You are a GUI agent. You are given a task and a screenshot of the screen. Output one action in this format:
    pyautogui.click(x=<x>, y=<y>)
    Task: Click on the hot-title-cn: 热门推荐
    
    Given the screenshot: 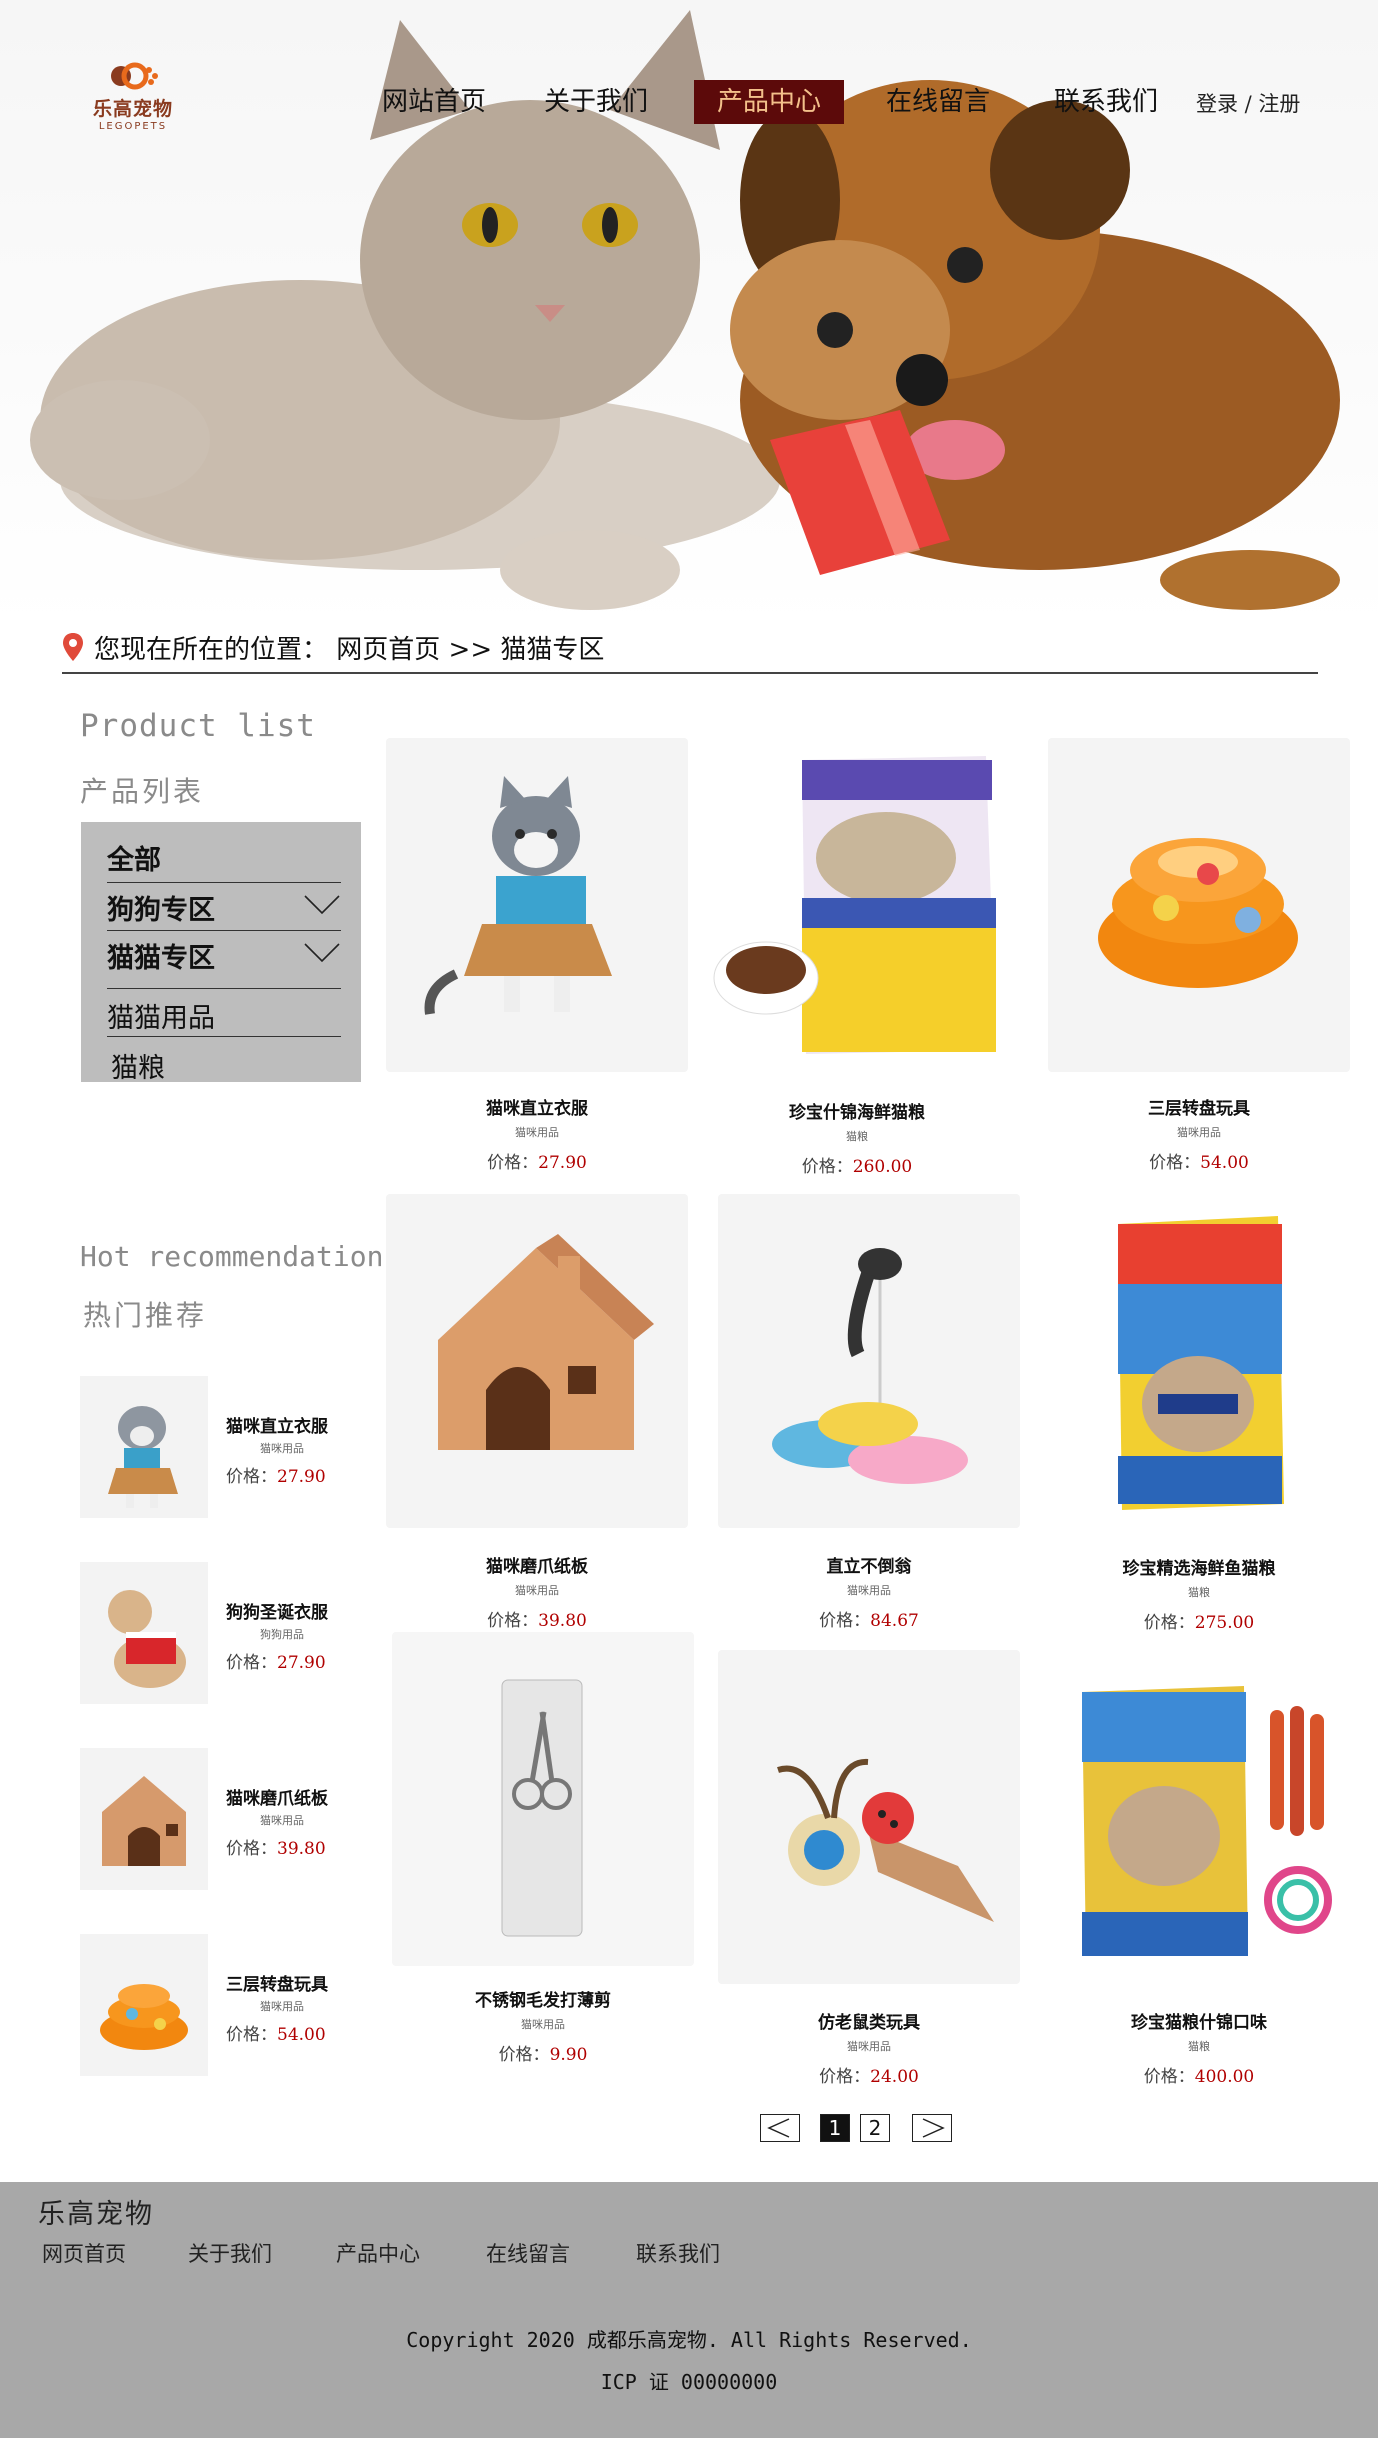 What is the action you would take?
    pyautogui.click(x=145, y=1315)
    